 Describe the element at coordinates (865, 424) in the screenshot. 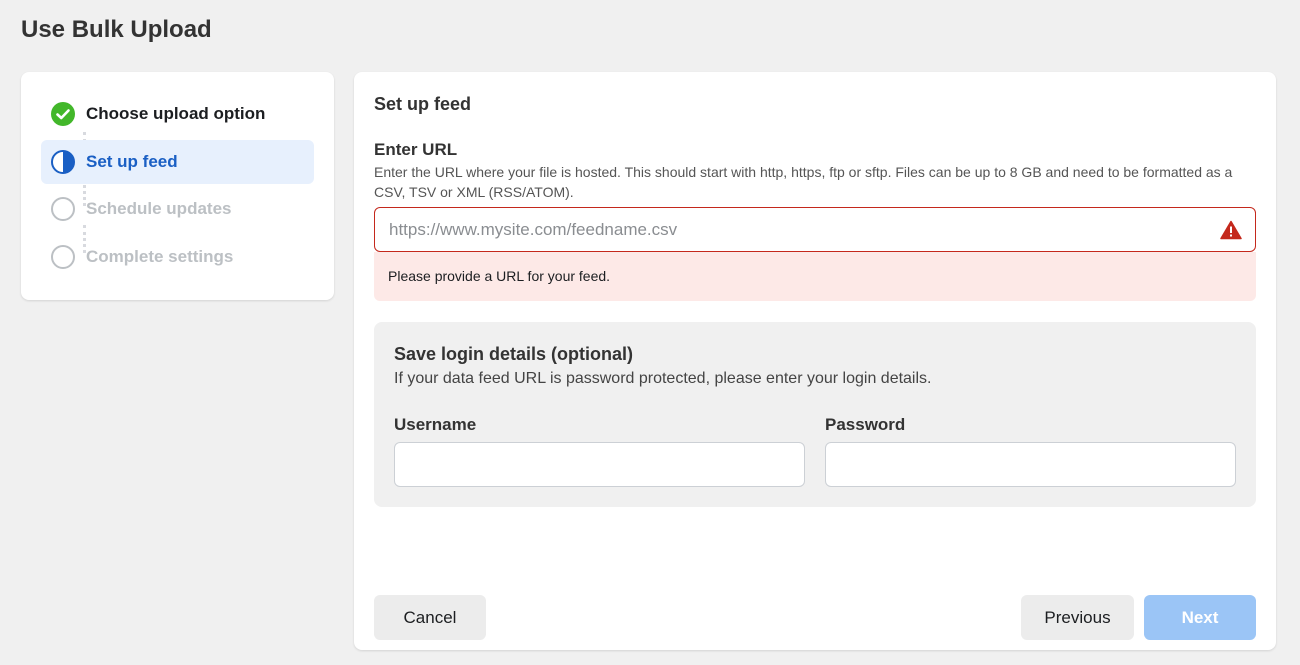

I see `password-label: Password` at that location.